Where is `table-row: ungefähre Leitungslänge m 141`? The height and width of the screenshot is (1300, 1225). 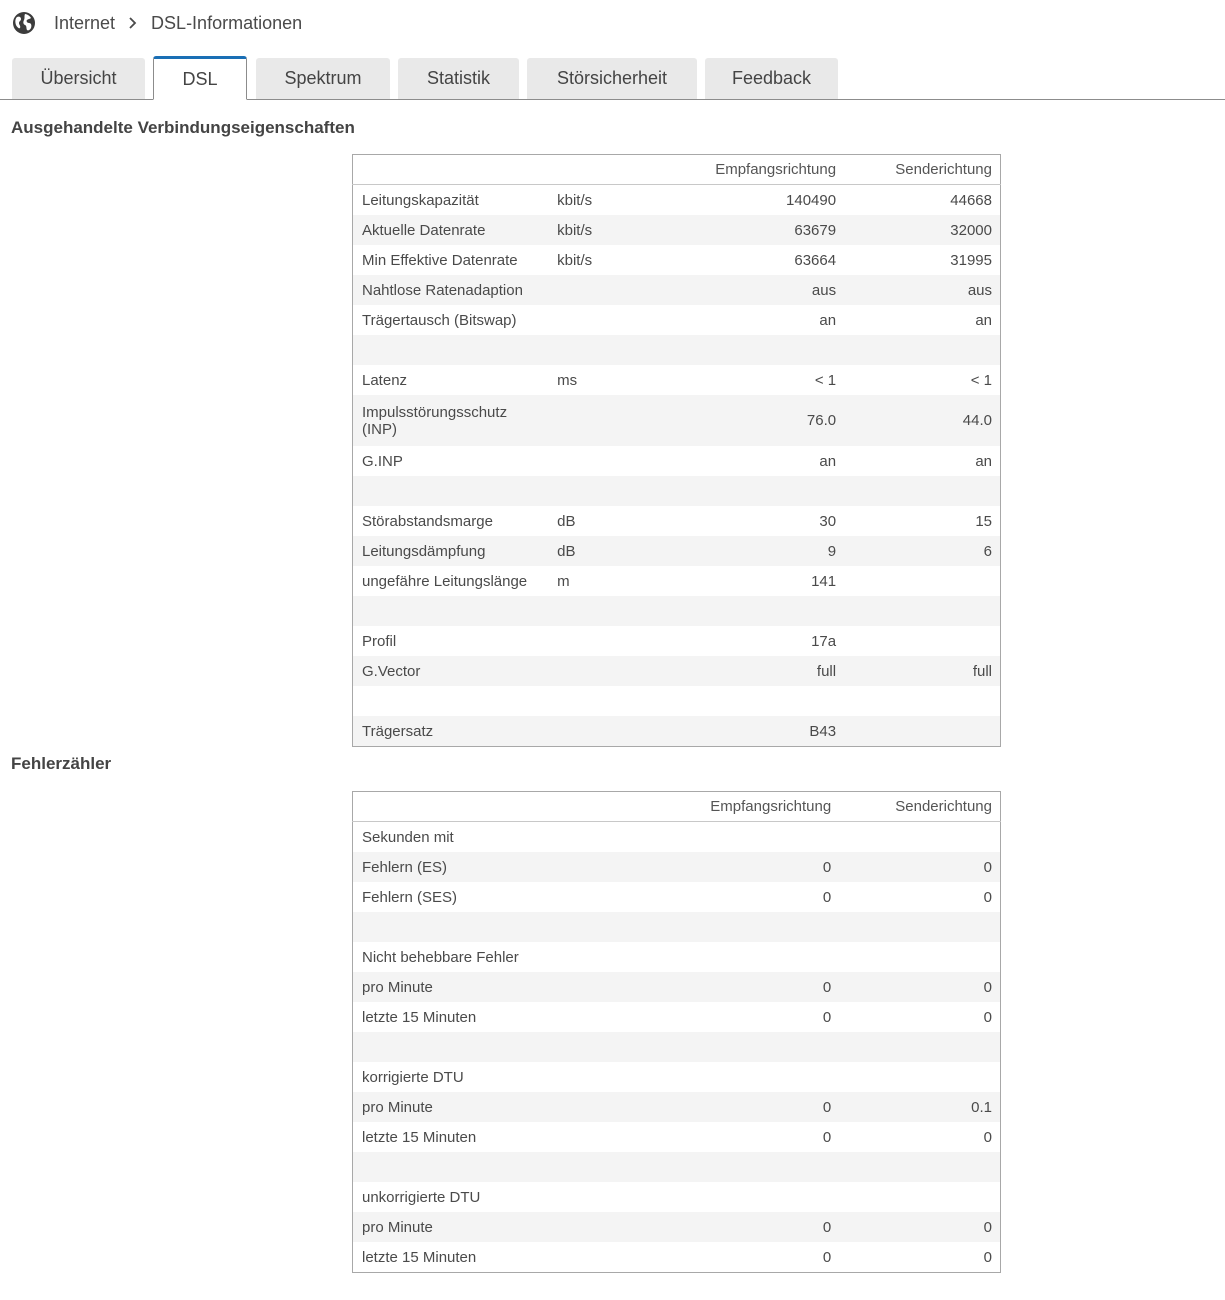
table-row: ungefähre Leitungslänge m 141 is located at coordinates (676, 581).